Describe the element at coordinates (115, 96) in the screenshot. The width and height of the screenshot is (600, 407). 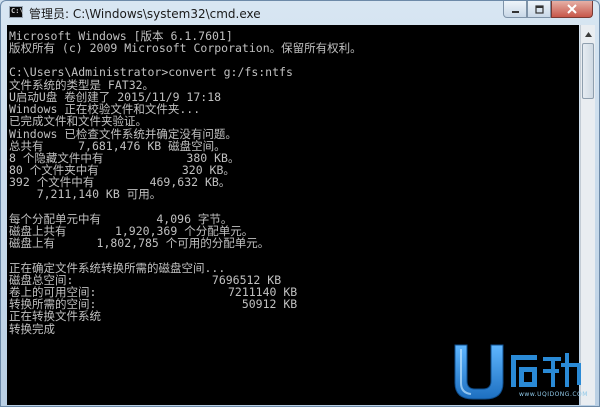
I see `console-line: U启动U盘 卷创建了 2015/11/9 17:18` at that location.